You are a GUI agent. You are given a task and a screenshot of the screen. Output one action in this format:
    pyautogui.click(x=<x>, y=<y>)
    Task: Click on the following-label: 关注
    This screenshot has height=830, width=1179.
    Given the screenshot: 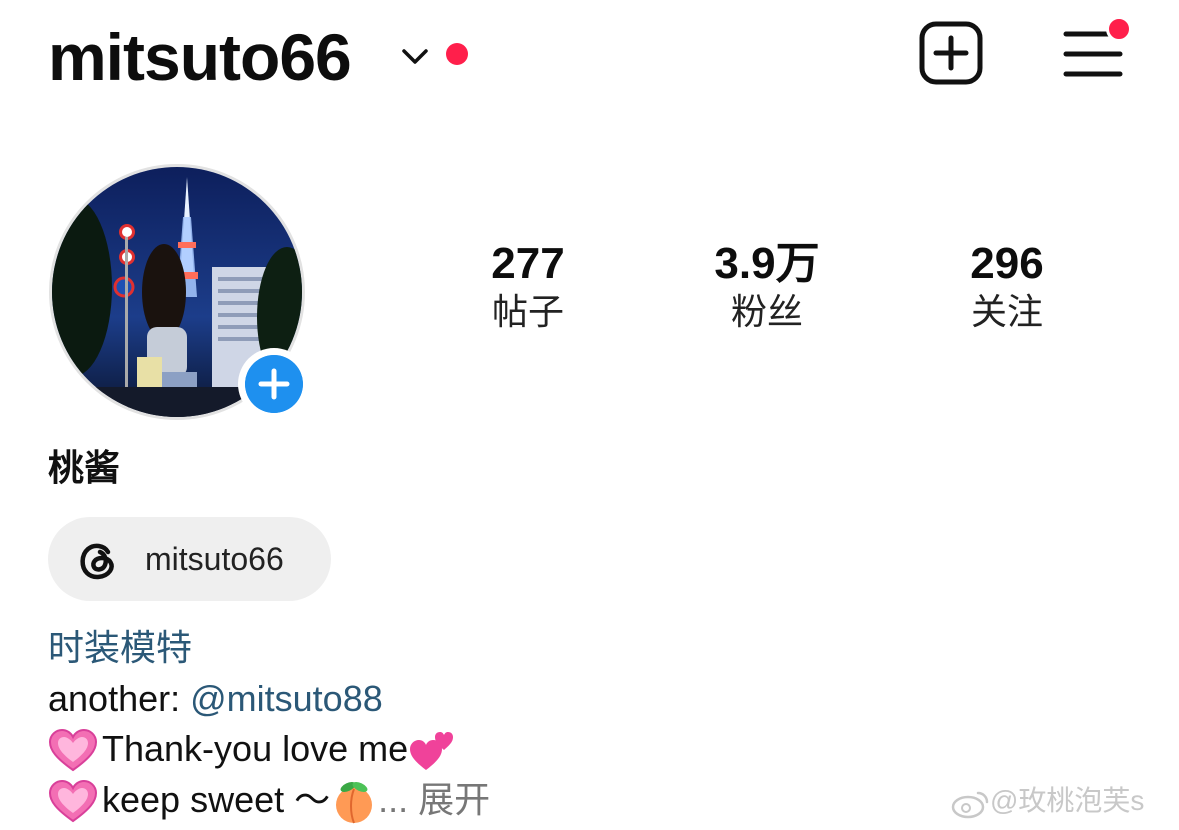 What is the action you would take?
    pyautogui.click(x=1006, y=311)
    